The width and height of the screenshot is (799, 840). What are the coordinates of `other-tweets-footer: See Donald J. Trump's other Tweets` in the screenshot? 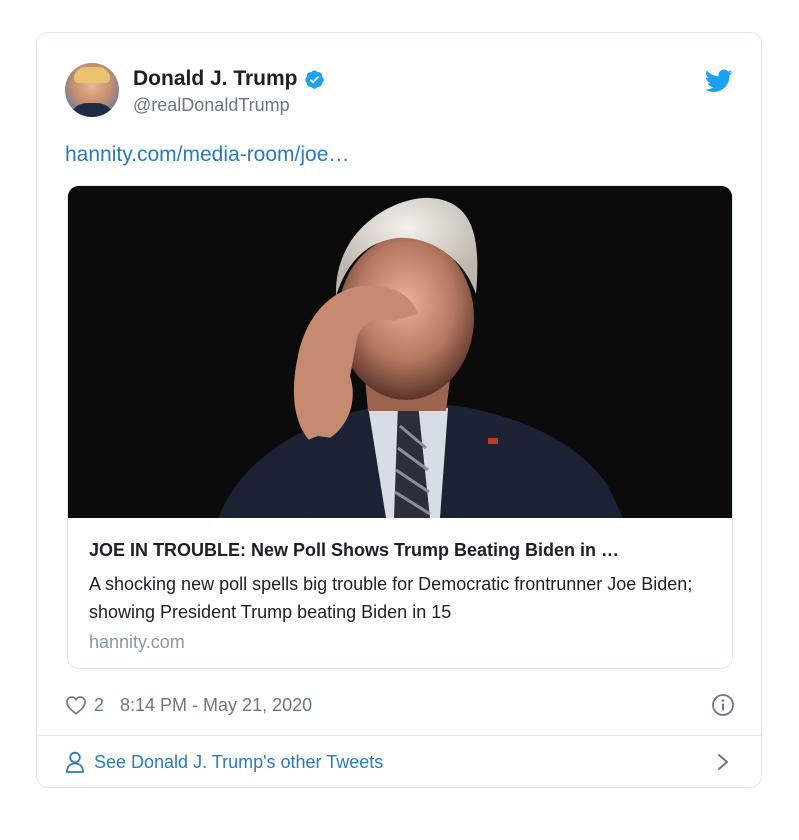 It's located at (400, 762).